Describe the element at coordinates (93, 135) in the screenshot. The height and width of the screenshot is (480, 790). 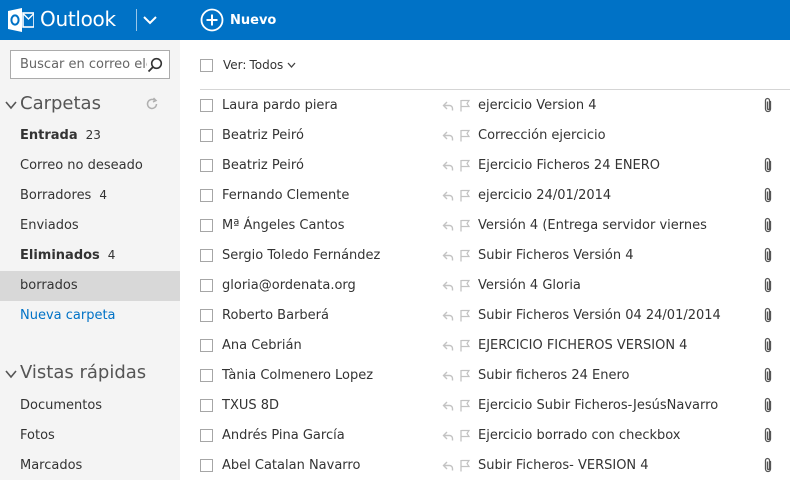
I see `folder-count: 23` at that location.